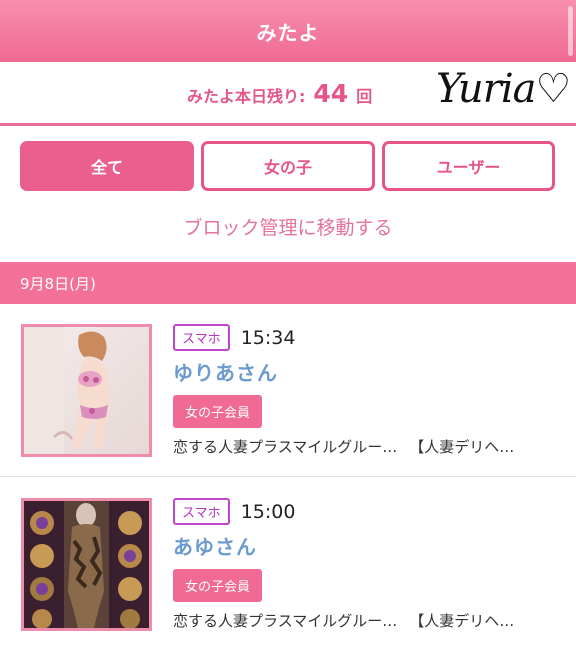  Describe the element at coordinates (368, 371) in the screenshot. I see `user-name: ゆりあさん` at that location.